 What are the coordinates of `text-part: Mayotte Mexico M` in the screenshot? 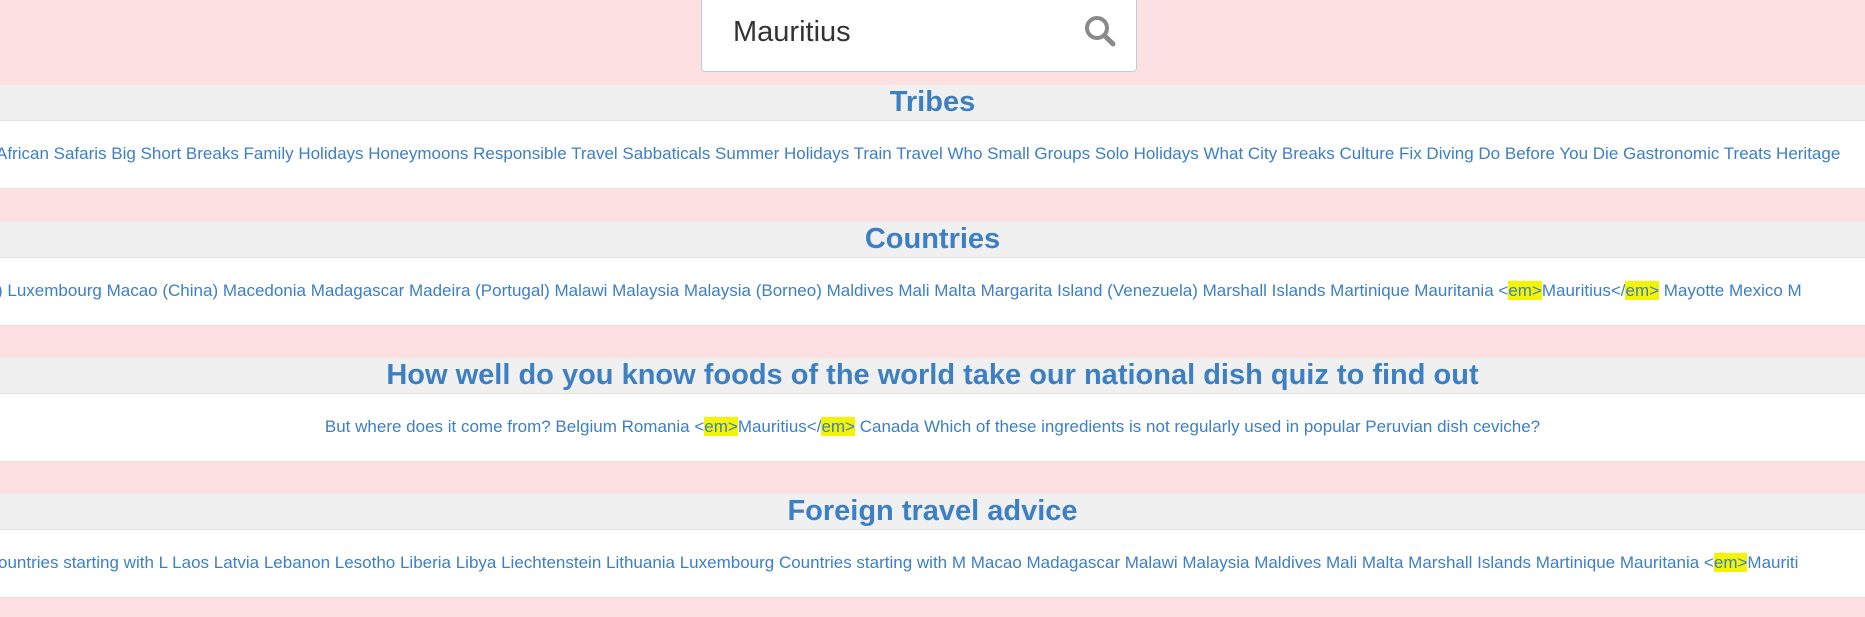 It's located at (1730, 290).